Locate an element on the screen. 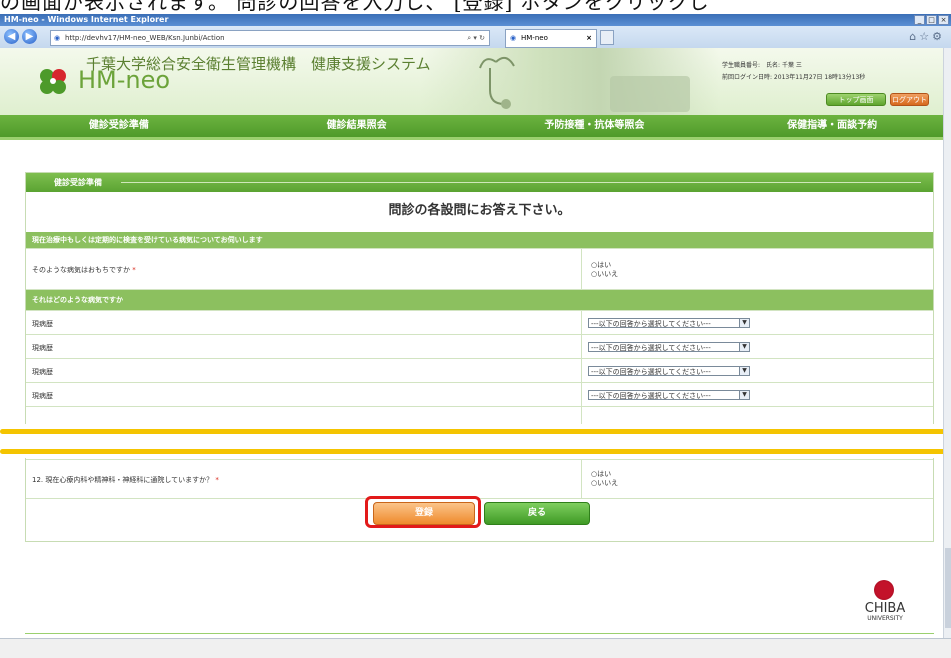 The height and width of the screenshot is (658, 951). main-nav: 健診受診準備 健診結果照会 予防接種・抗体等照会 保健指導・面談予約 is located at coordinates (475, 126).